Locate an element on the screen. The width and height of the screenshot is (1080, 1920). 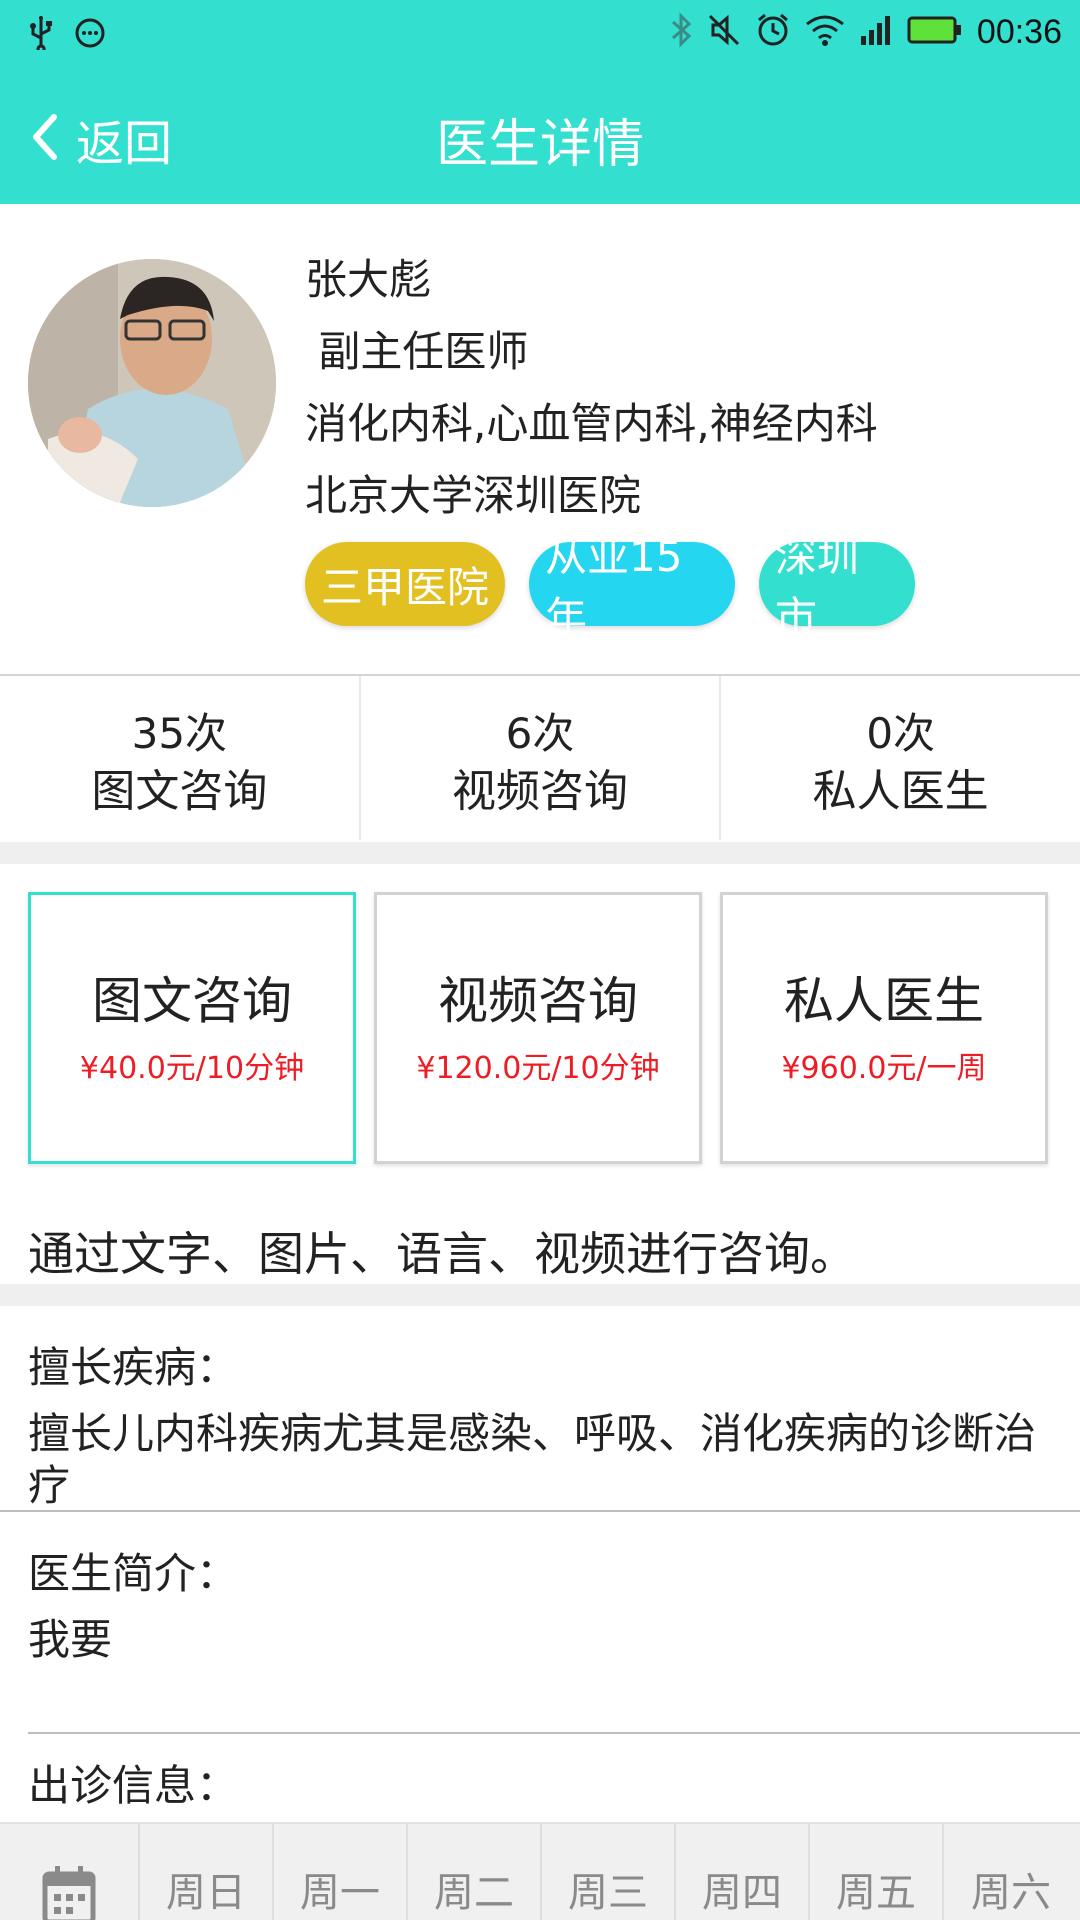
mute-icon is located at coordinates (724, 32).